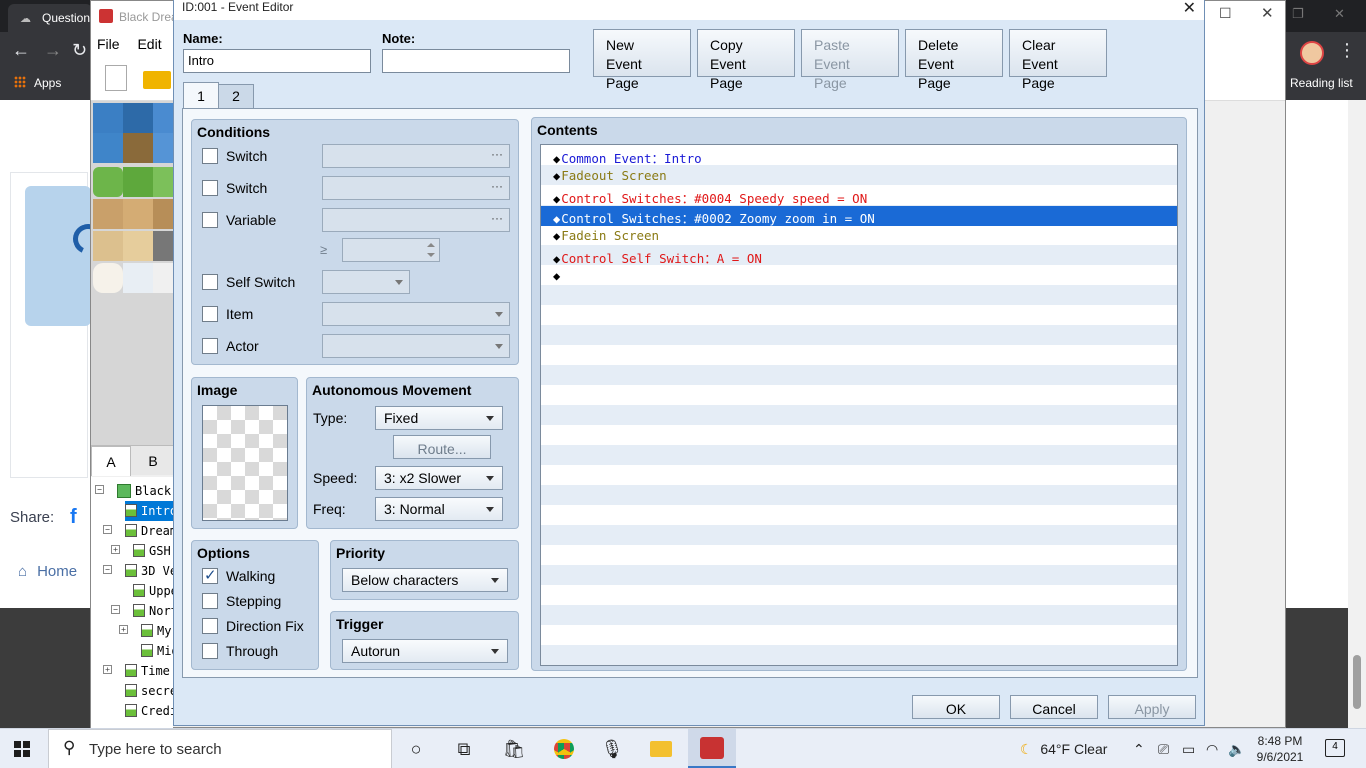  Describe the element at coordinates (1189, 9) in the screenshot. I see `dialog-close-icon: ✕` at that location.